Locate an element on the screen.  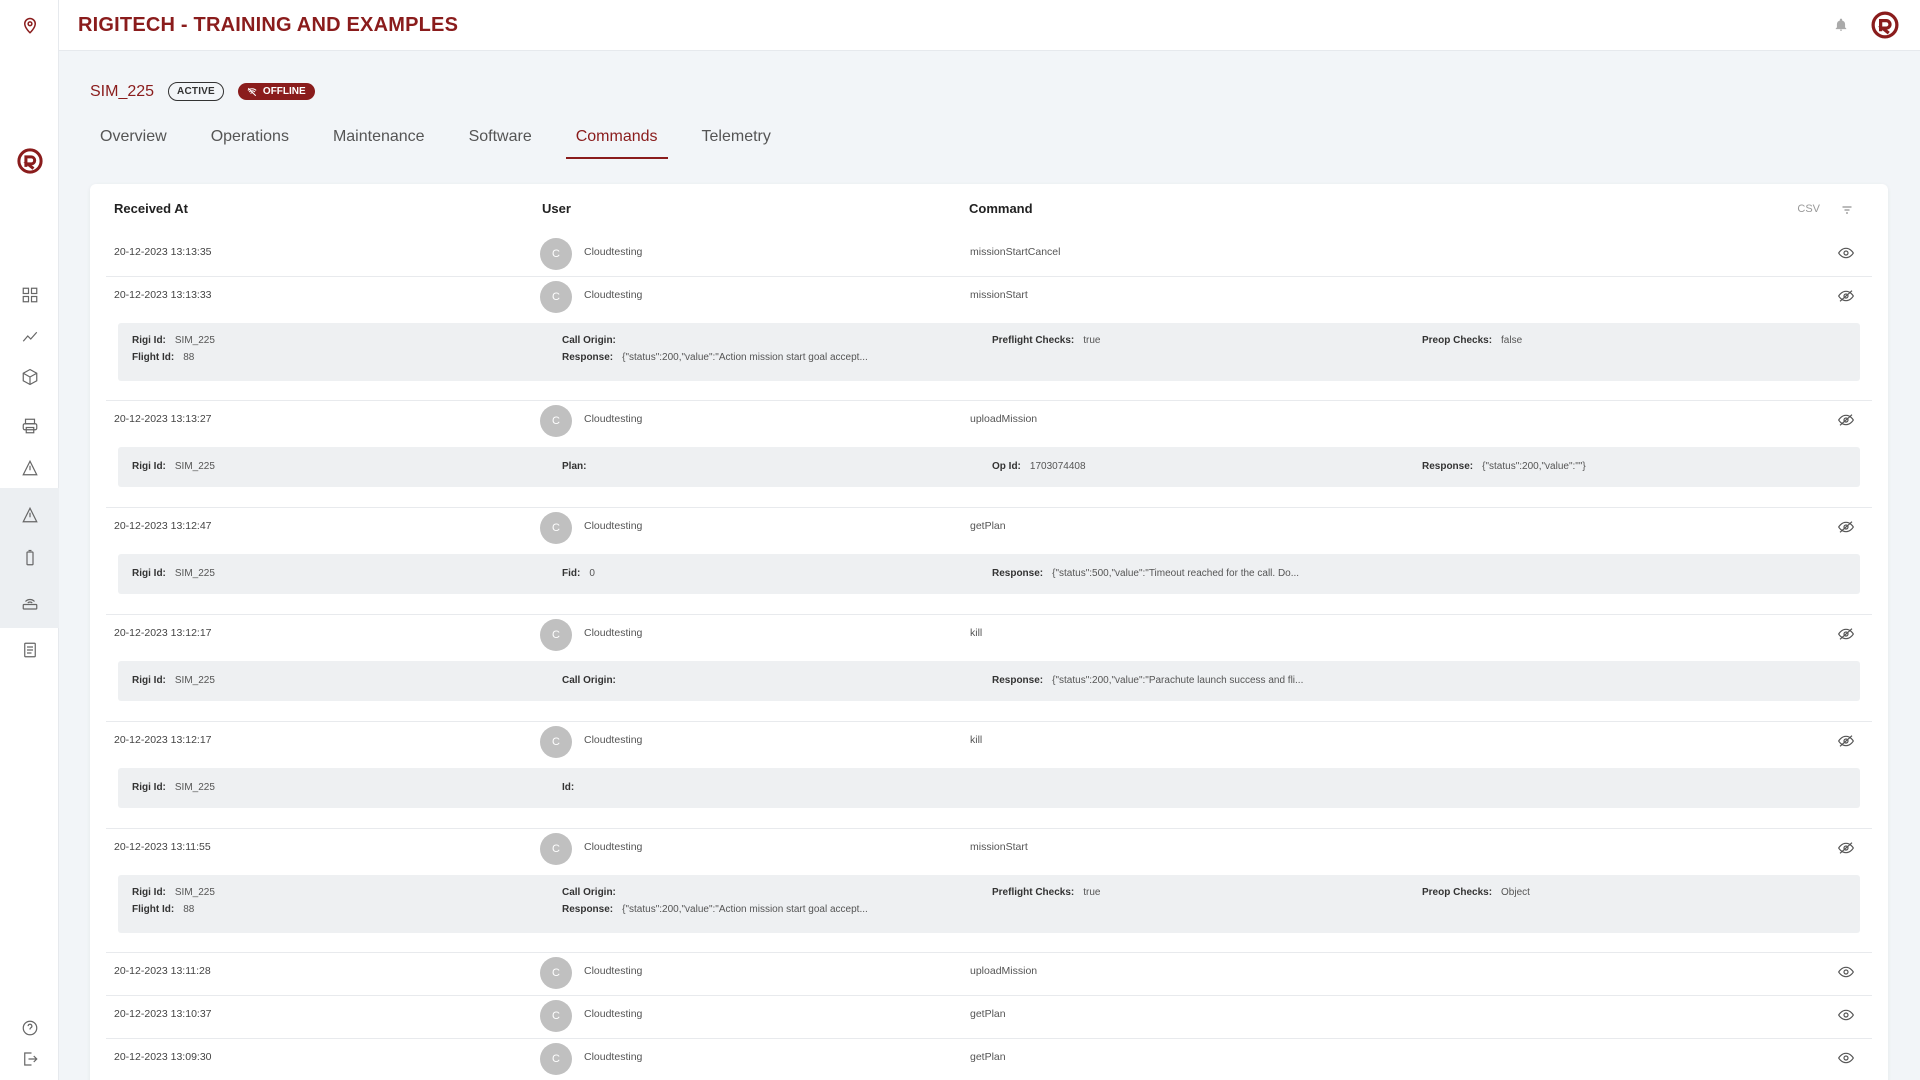
box-icon is located at coordinates (29, 377).